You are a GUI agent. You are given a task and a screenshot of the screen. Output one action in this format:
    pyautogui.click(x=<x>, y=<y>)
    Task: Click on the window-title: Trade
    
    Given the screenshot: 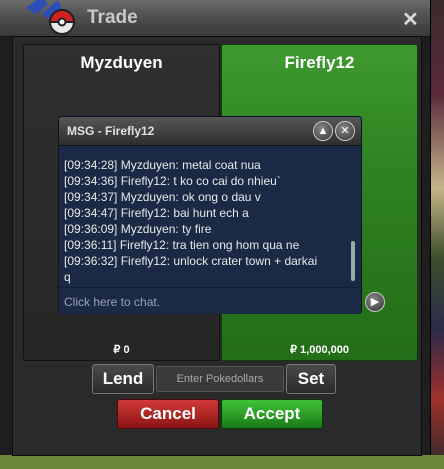 What is the action you would take?
    pyautogui.click(x=112, y=17)
    